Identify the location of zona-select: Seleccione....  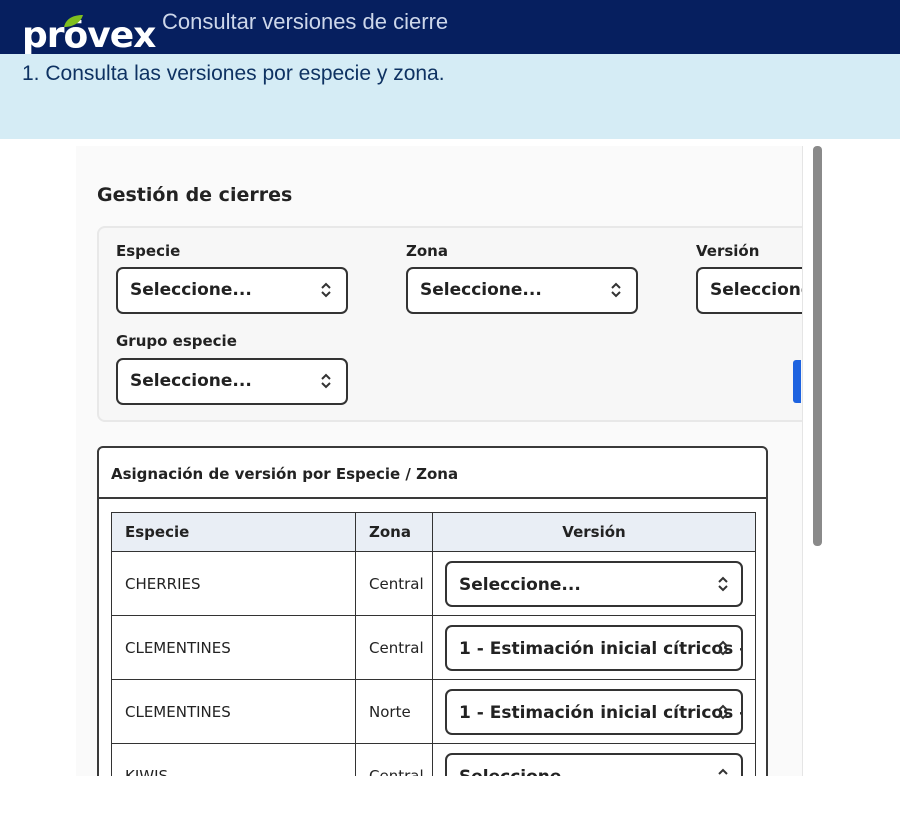
(522, 290).